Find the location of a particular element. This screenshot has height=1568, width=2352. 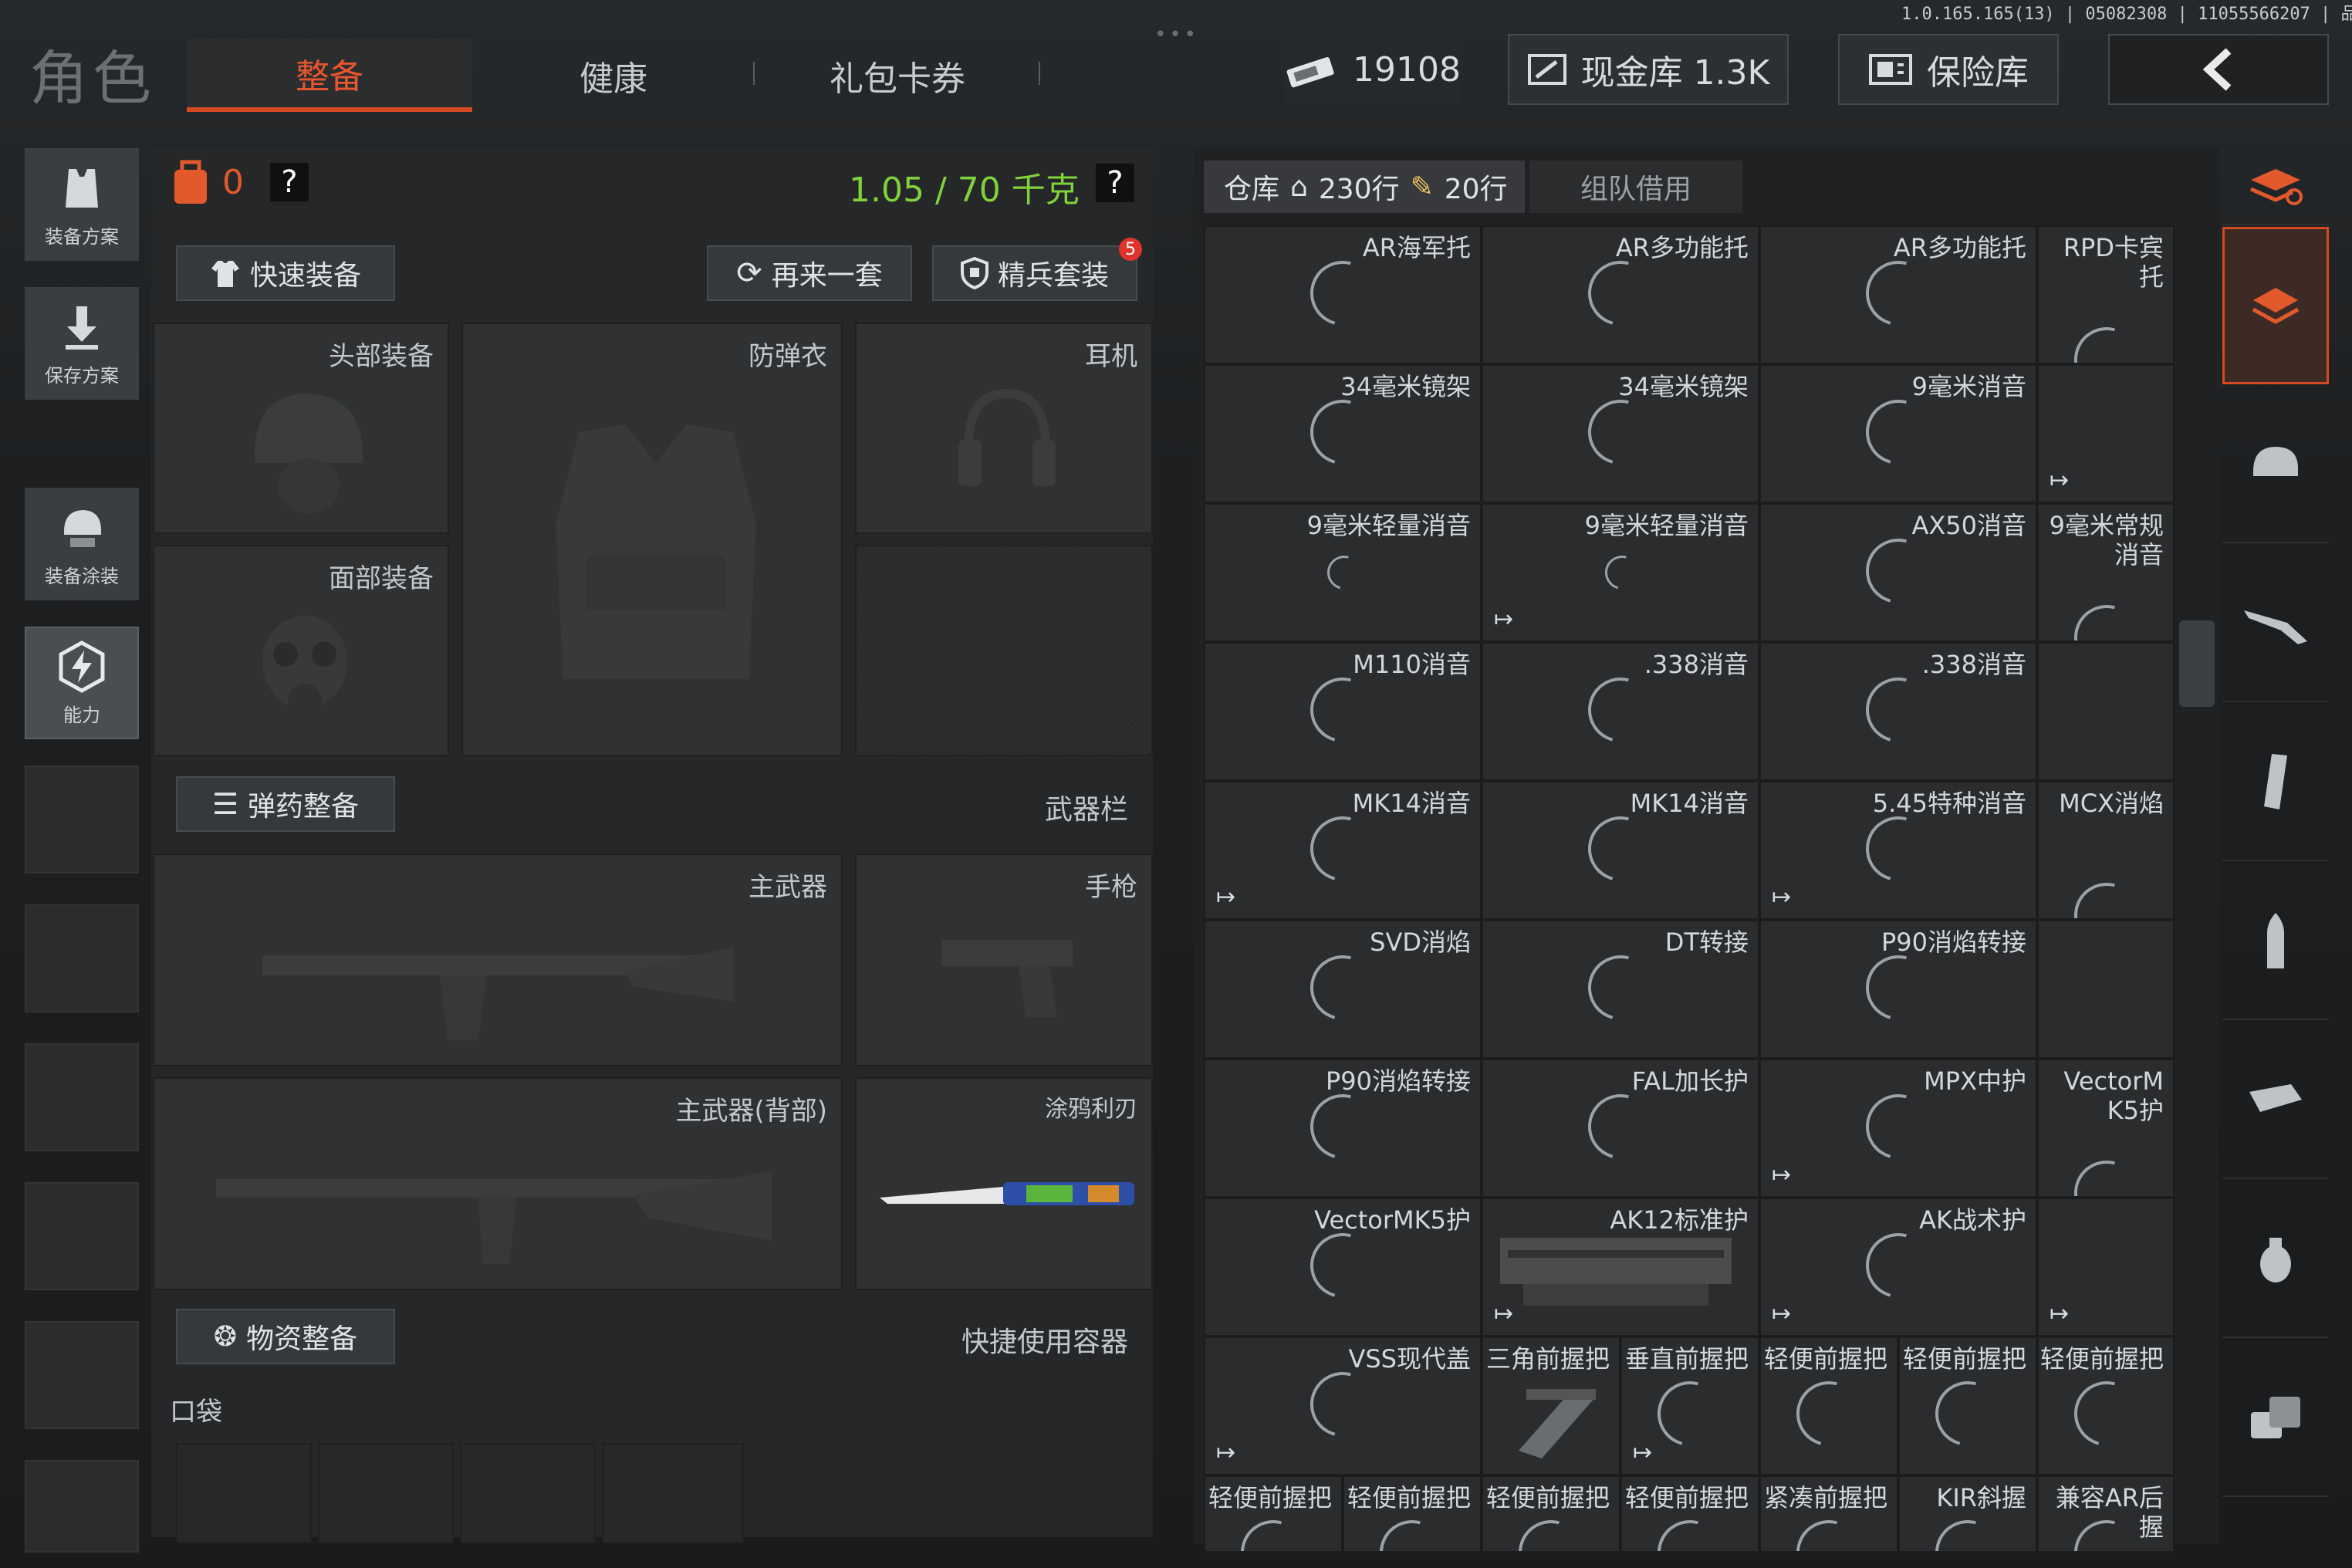

head-gear-slot: 头部装备 is located at coordinates (301, 428).